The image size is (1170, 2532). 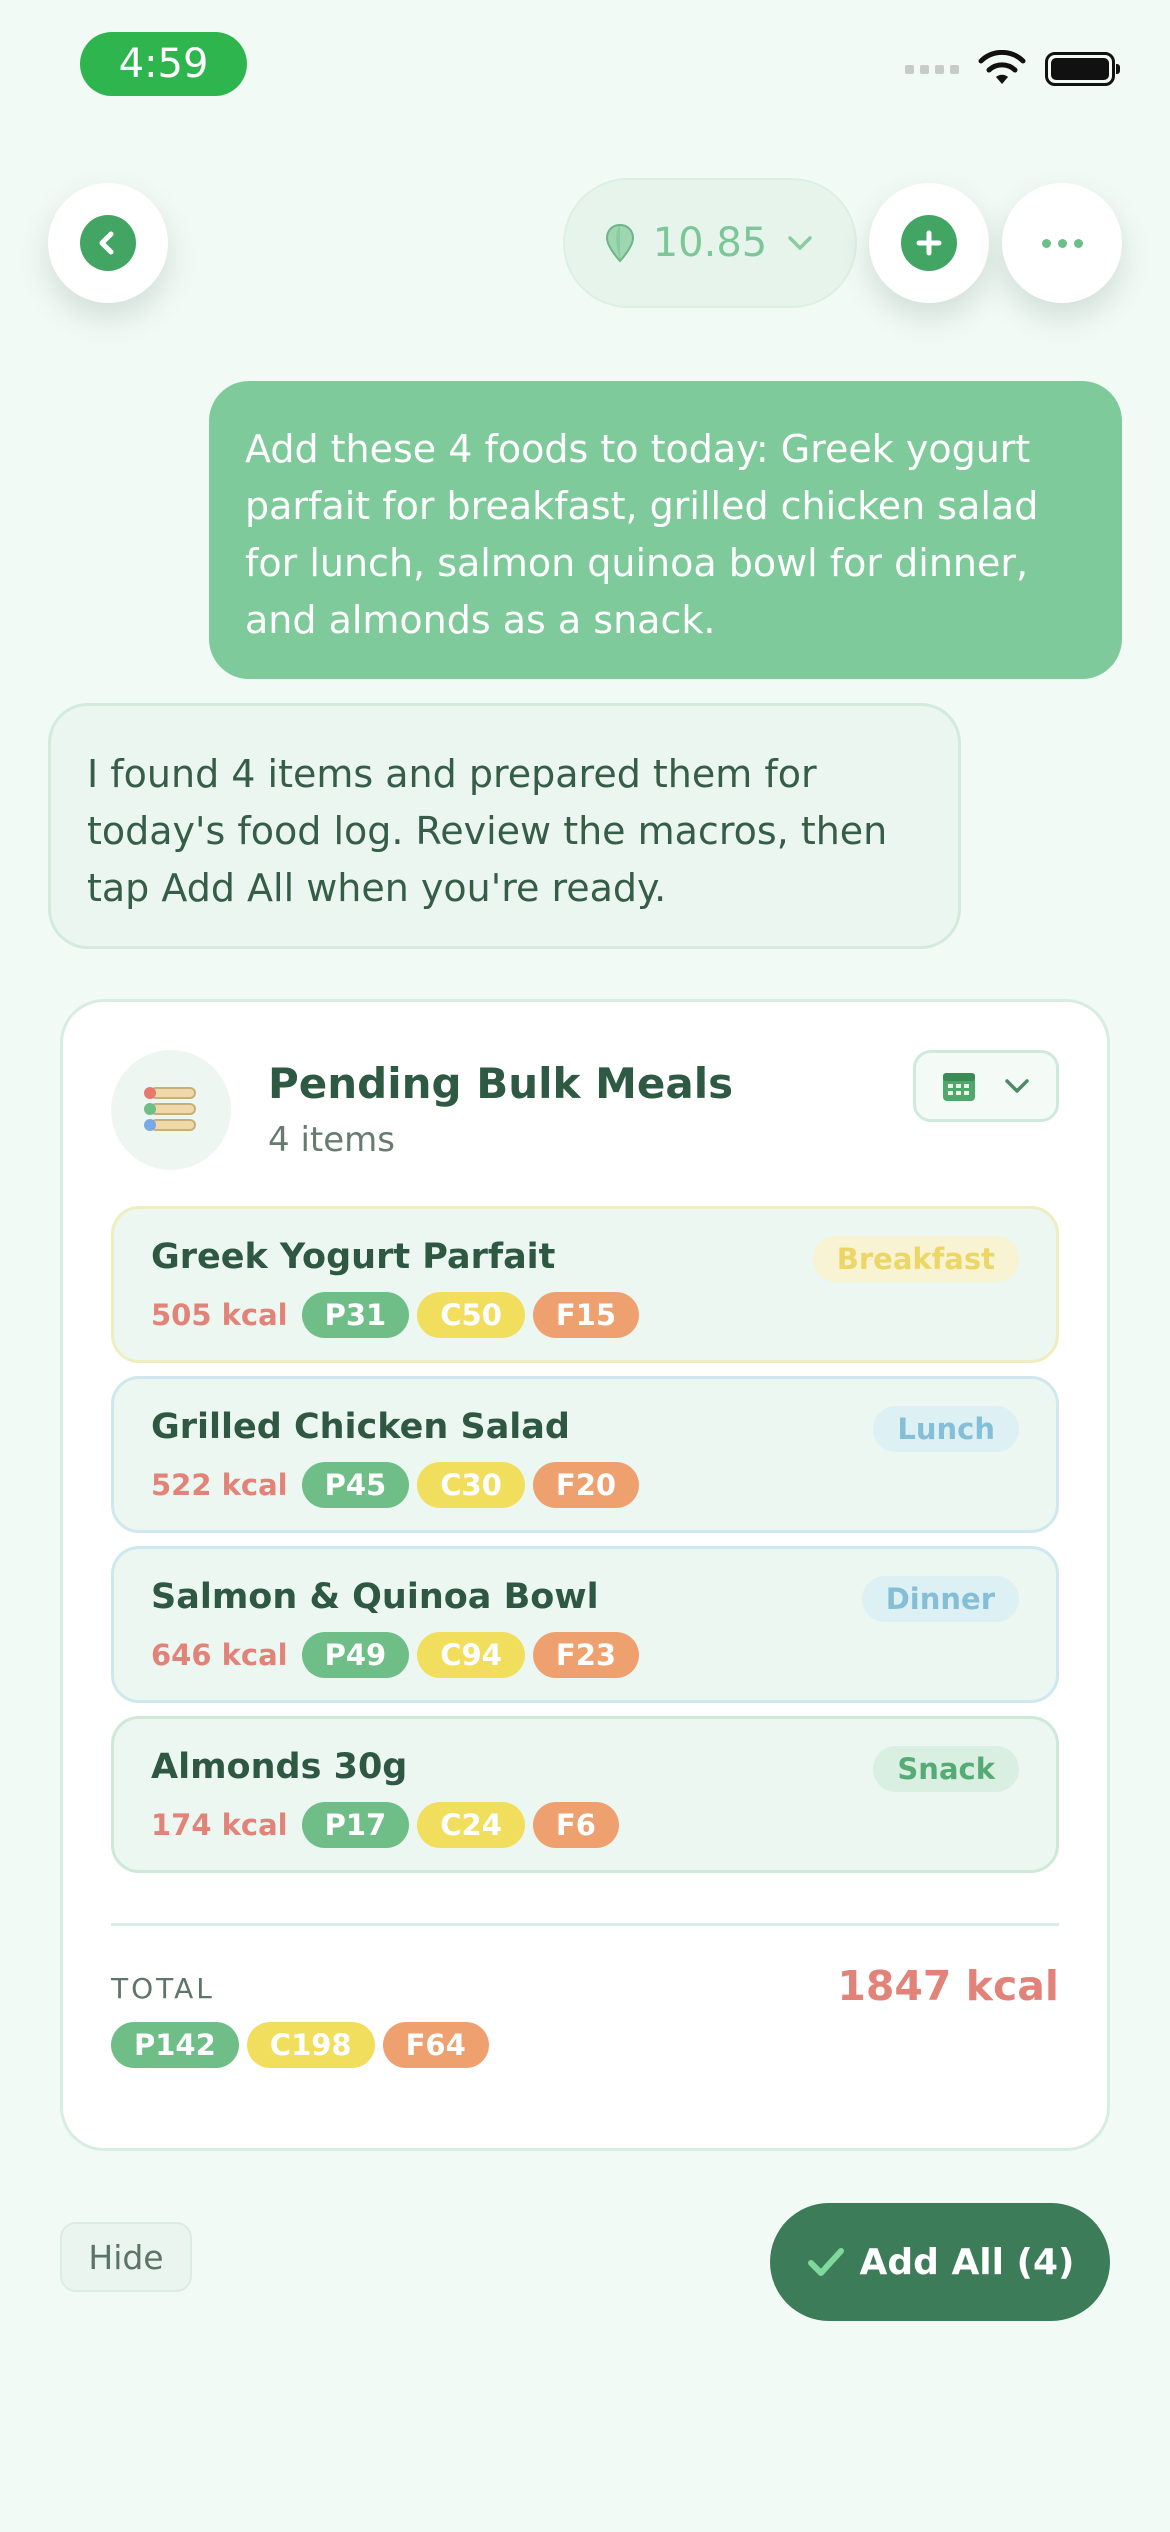 I want to click on protein-chip: P49, so click(x=355, y=1655).